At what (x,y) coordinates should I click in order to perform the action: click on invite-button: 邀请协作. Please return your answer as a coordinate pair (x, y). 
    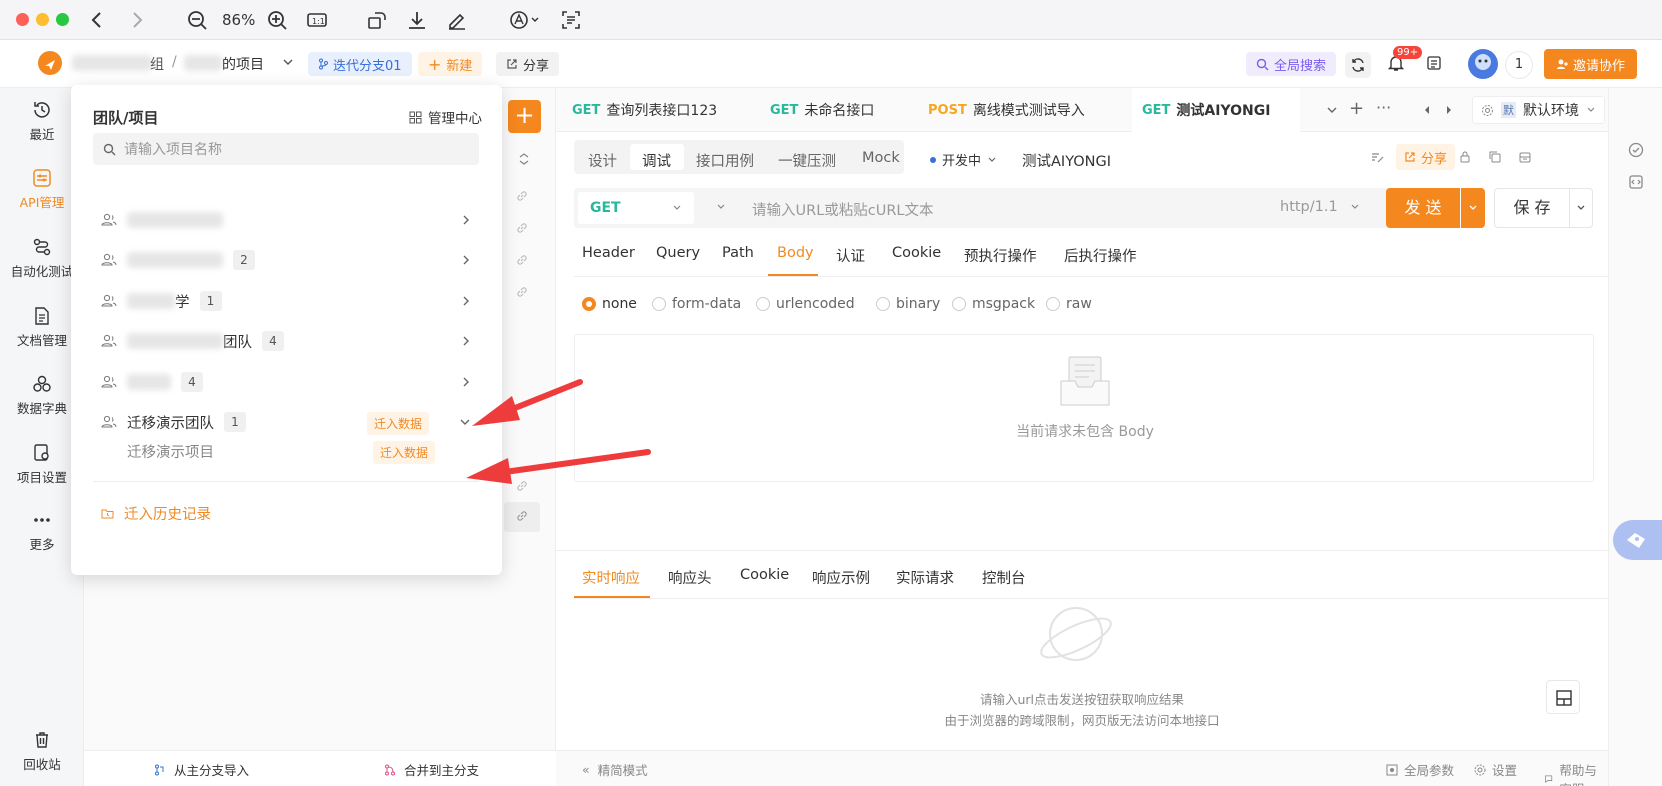
    Looking at the image, I should click on (1591, 64).